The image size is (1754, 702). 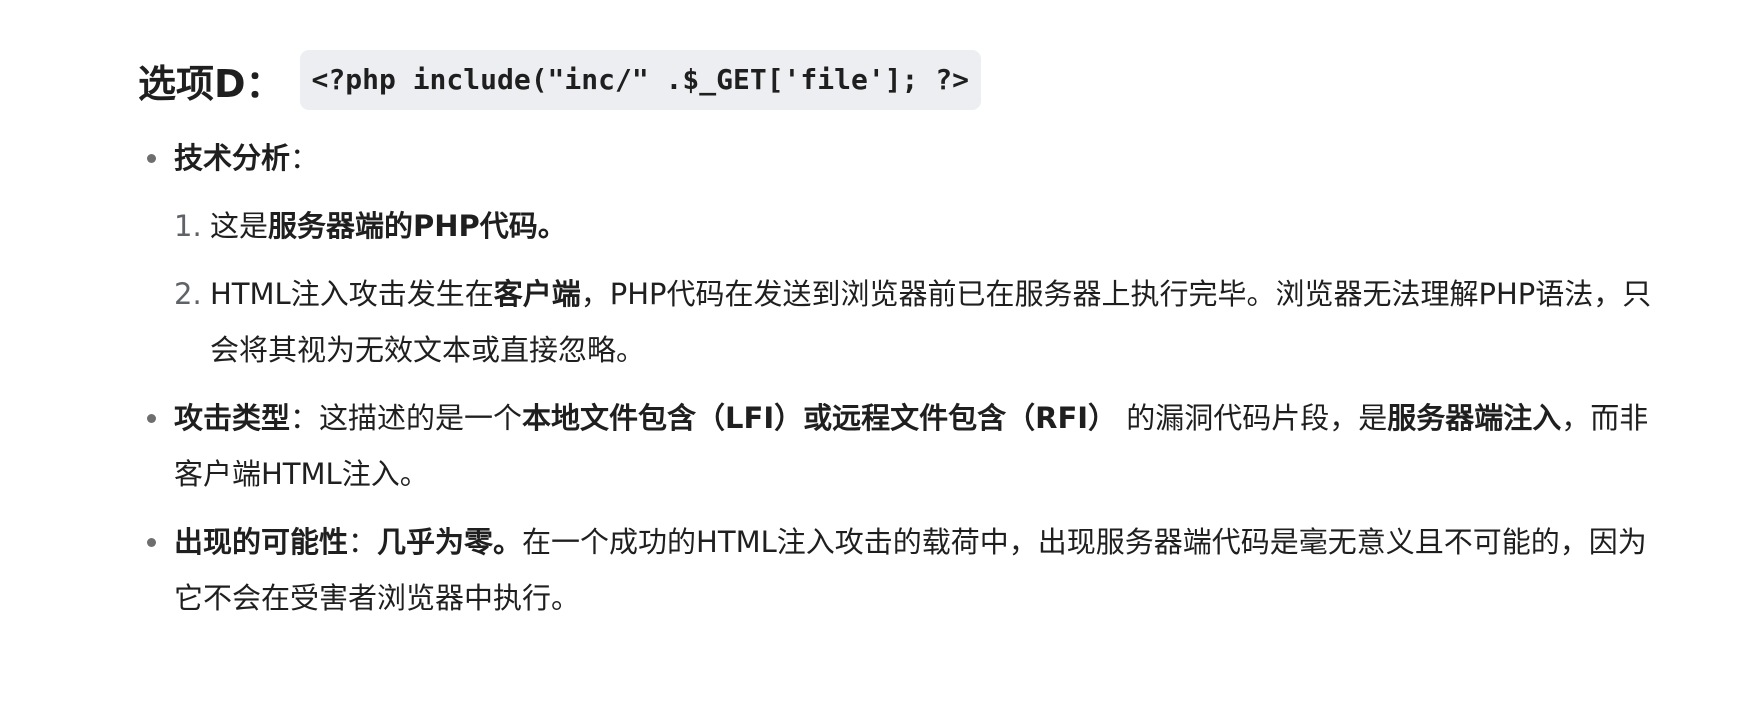 I want to click on option-label: 选项D：, so click(x=211, y=83).